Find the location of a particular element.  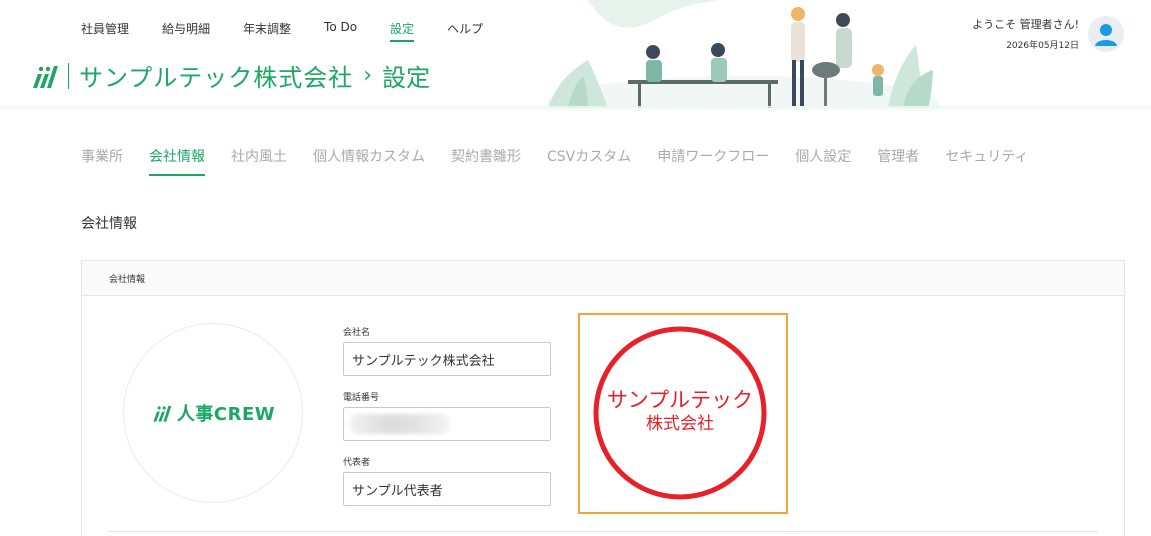

company-logo: 人事CREW is located at coordinates (213, 413).